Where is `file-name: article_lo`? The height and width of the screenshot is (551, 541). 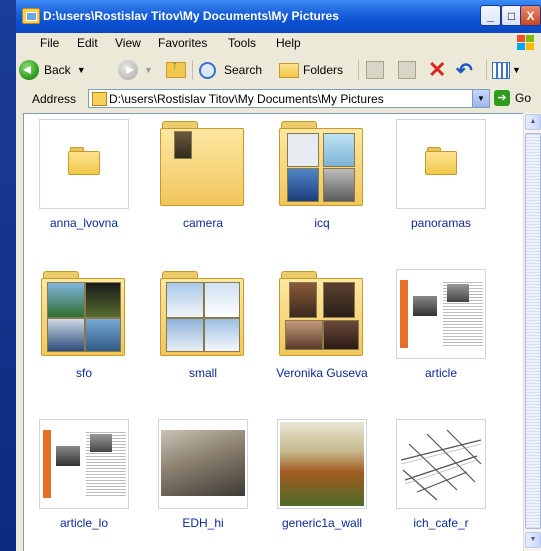
file-name: article_lo is located at coordinates (84, 523).